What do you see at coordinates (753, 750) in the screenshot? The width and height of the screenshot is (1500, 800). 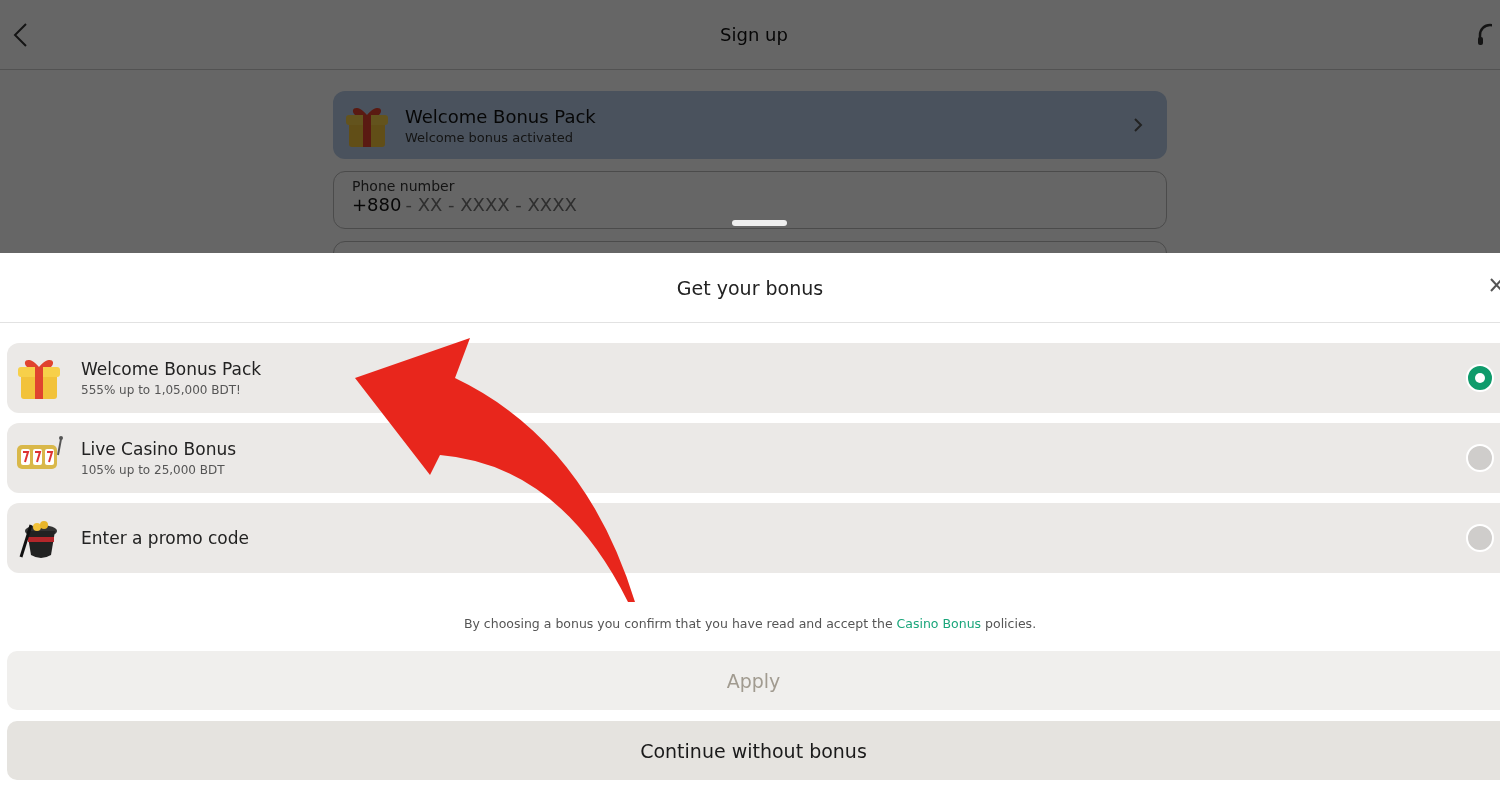 I see `continue-button: Continue without bonus` at bounding box center [753, 750].